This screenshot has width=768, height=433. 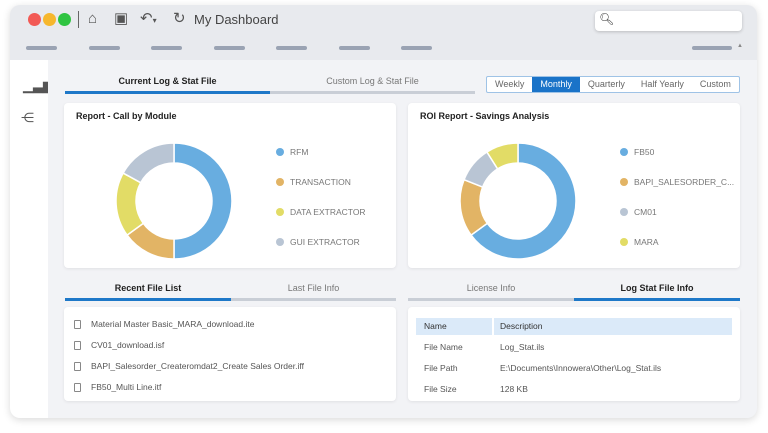 I want to click on list-item: FB50_Multi Line.itf, so click(x=117, y=387).